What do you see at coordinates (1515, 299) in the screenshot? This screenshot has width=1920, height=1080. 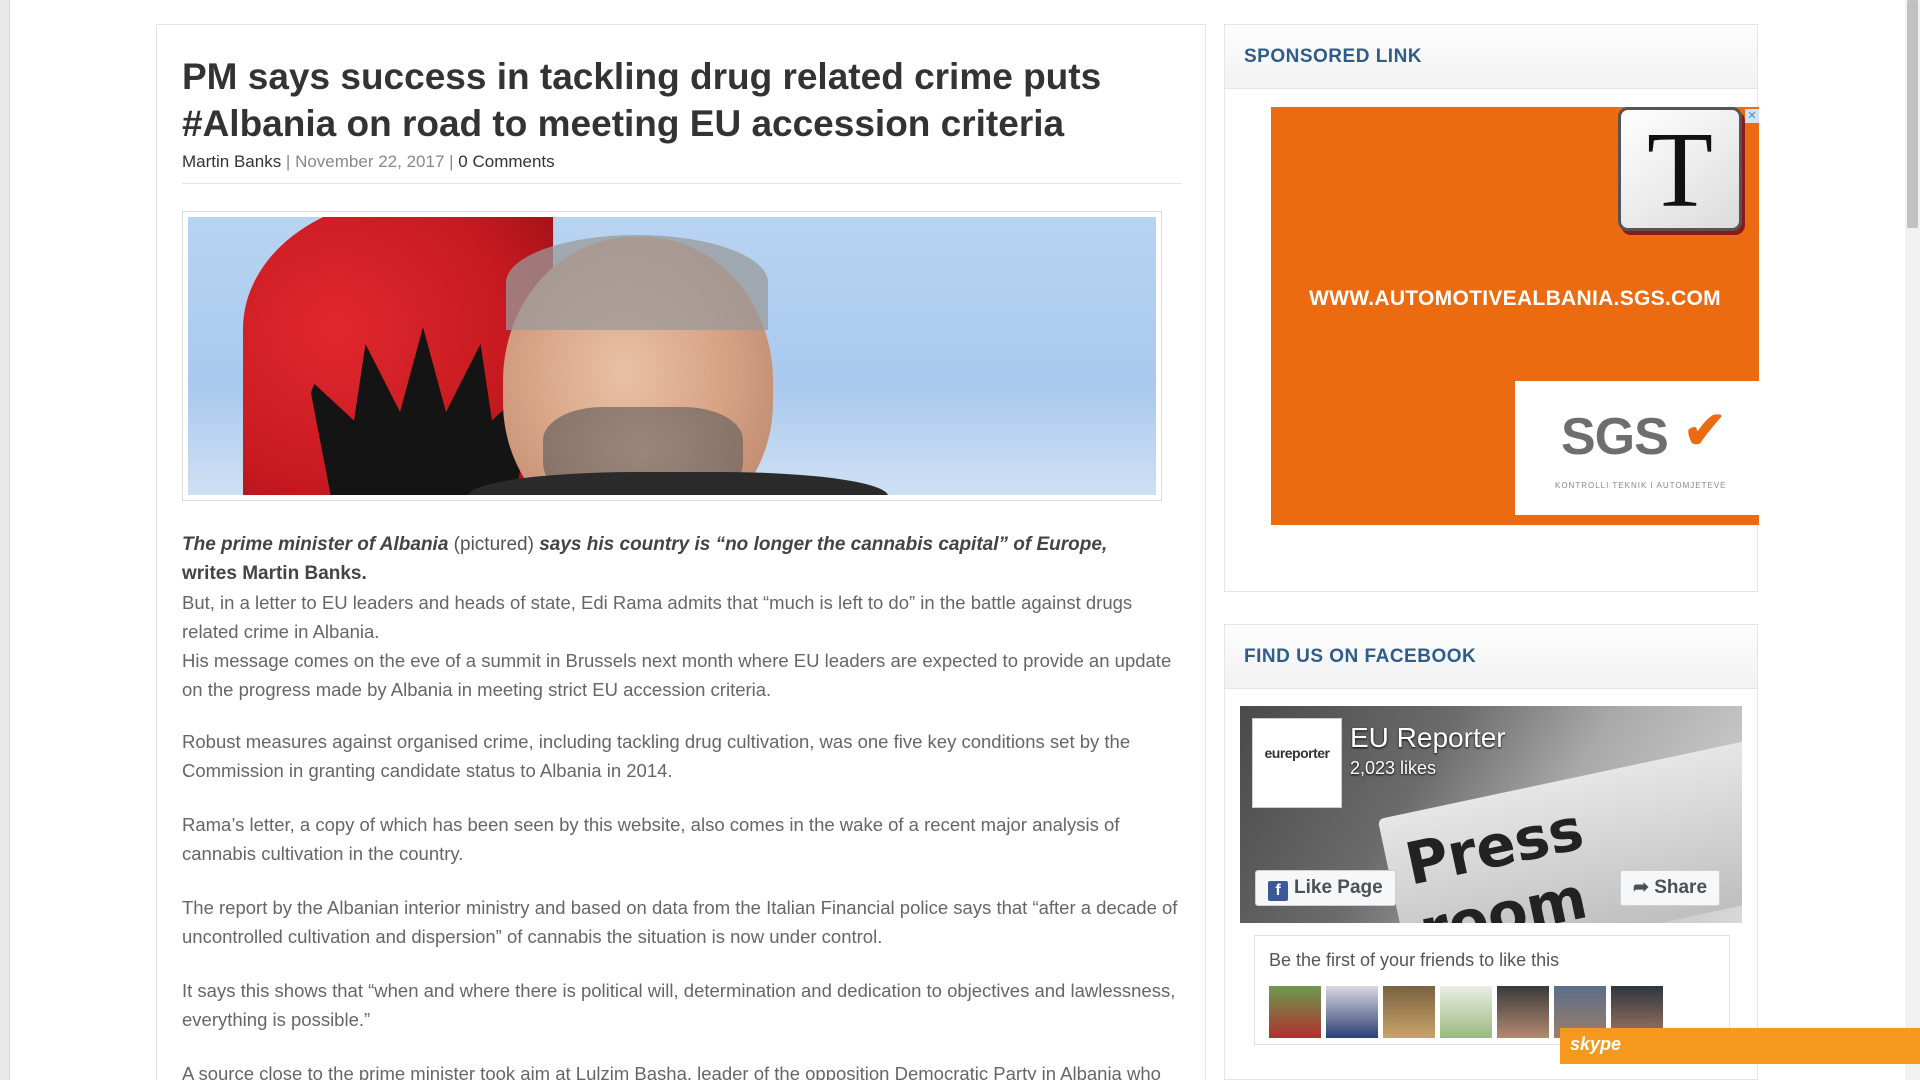 I see `ad-url: WWW.AUTOMOTIVEALBANIA.SGS.COM` at bounding box center [1515, 299].